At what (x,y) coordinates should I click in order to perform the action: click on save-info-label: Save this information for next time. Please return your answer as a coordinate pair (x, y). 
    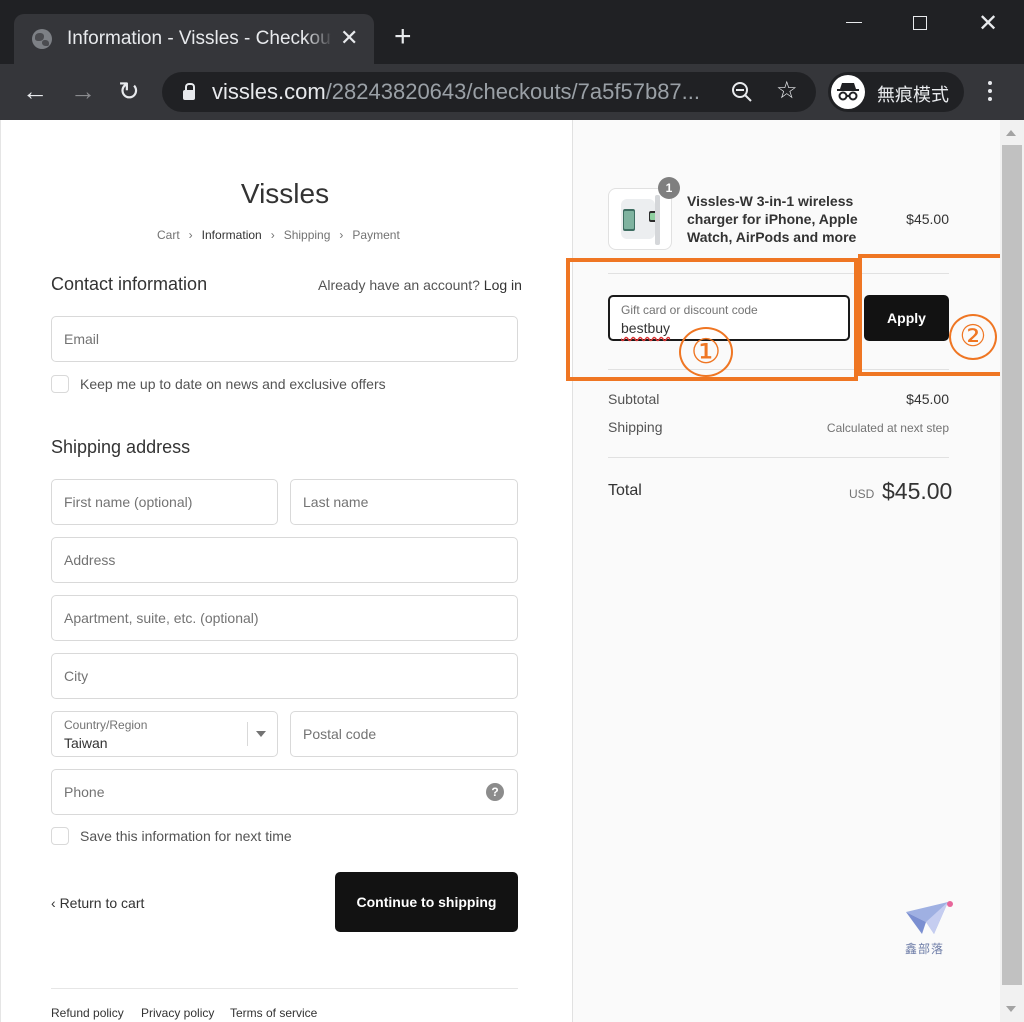
    Looking at the image, I should click on (186, 836).